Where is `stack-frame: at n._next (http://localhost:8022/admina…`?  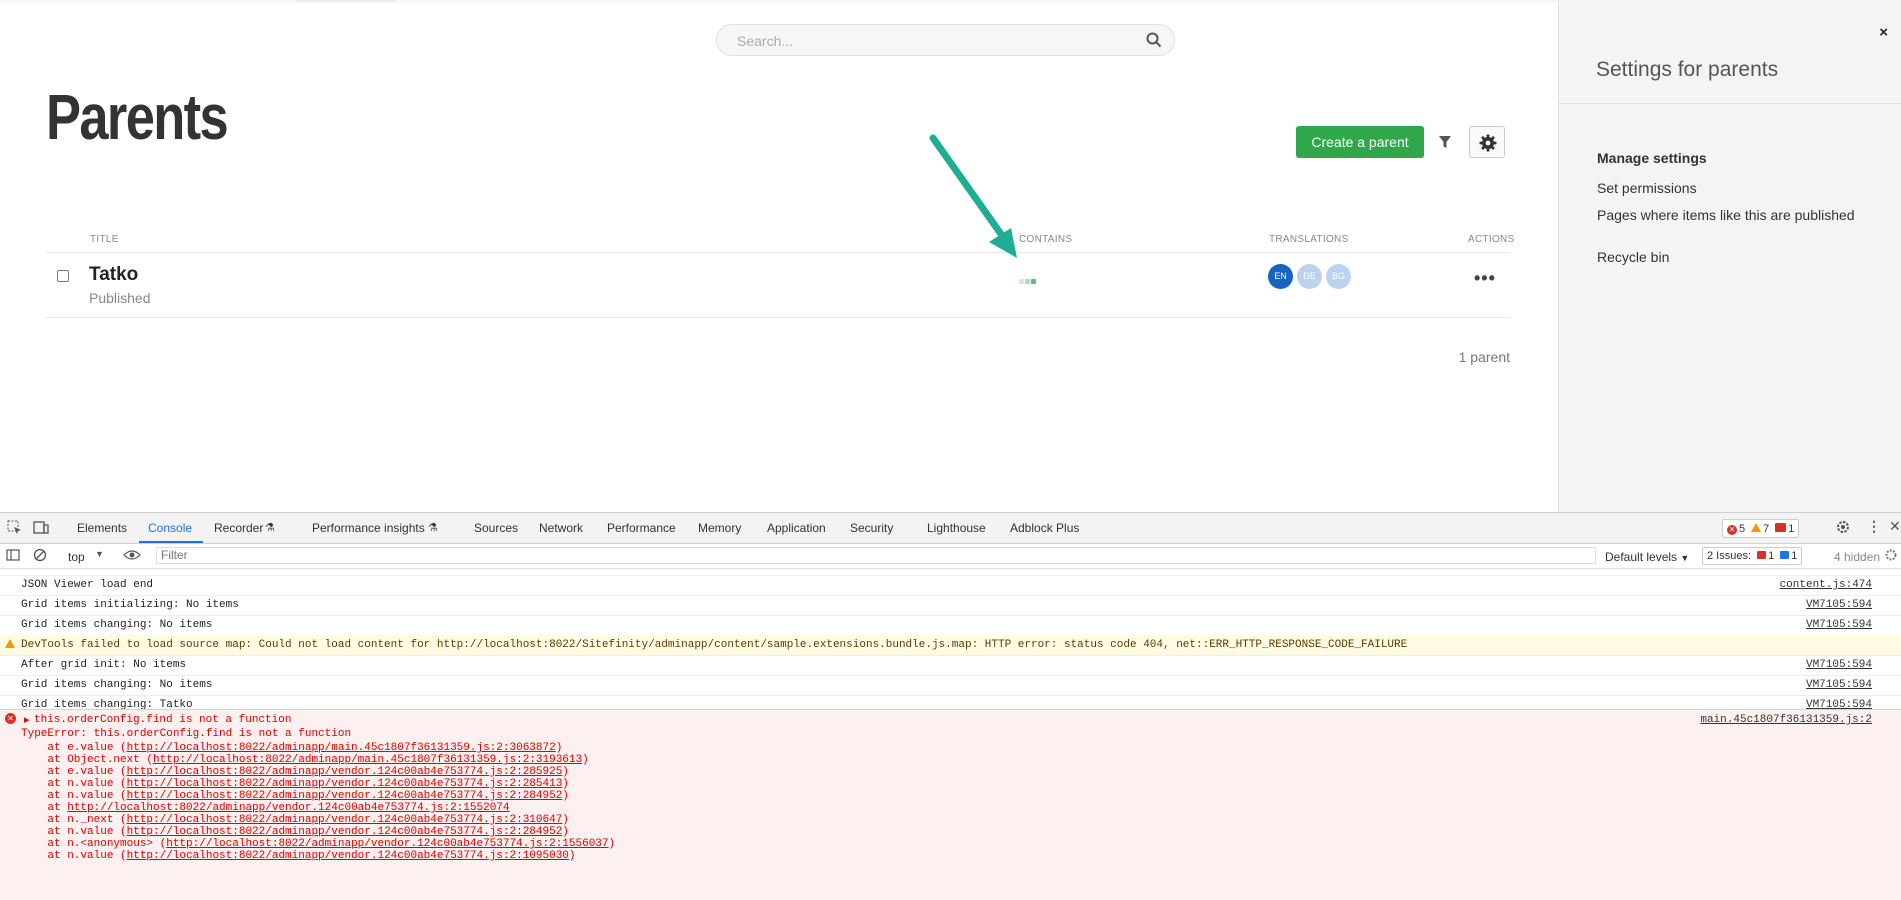 stack-frame: at n._next (http://localhost:8022/admina… is located at coordinates (295, 820).